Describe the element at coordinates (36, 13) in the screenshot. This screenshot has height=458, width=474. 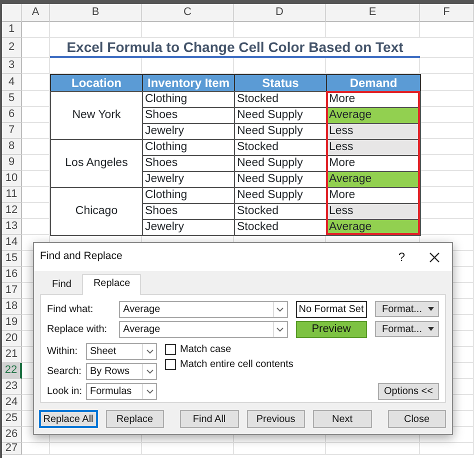
I see `column-header: A` at that location.